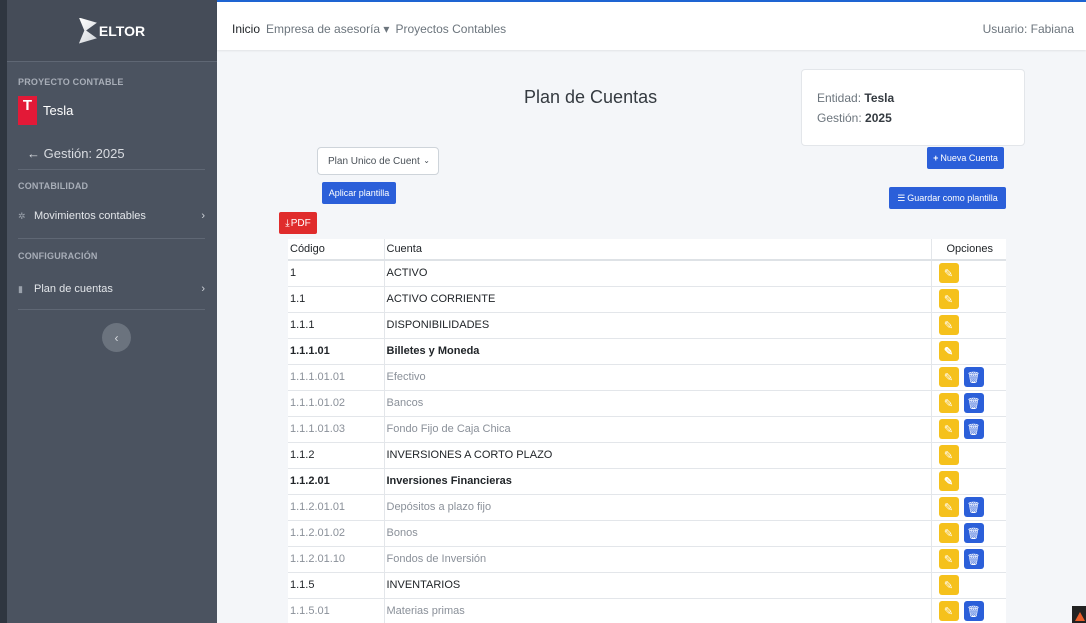 This screenshot has height=623, width=1086. What do you see at coordinates (84, 153) in the screenshot?
I see `gestion-label: Gestión: 2025` at bounding box center [84, 153].